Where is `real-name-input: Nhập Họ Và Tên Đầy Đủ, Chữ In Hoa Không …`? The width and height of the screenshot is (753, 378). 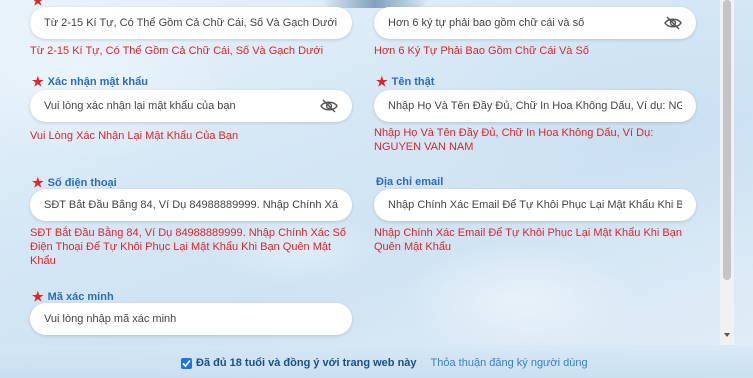 real-name-input: Nhập Họ Và Tên Đầy Đủ, Chữ In Hoa Không … is located at coordinates (535, 106).